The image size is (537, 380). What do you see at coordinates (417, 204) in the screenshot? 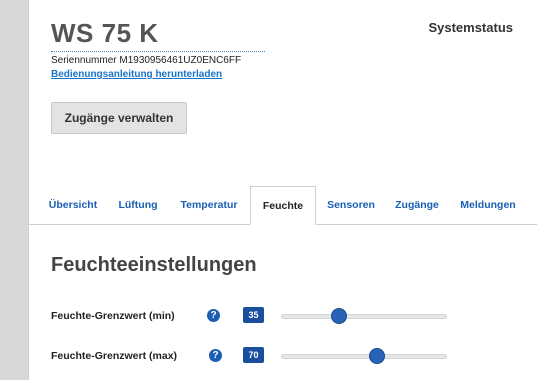
I see `tab-access: Zugänge` at bounding box center [417, 204].